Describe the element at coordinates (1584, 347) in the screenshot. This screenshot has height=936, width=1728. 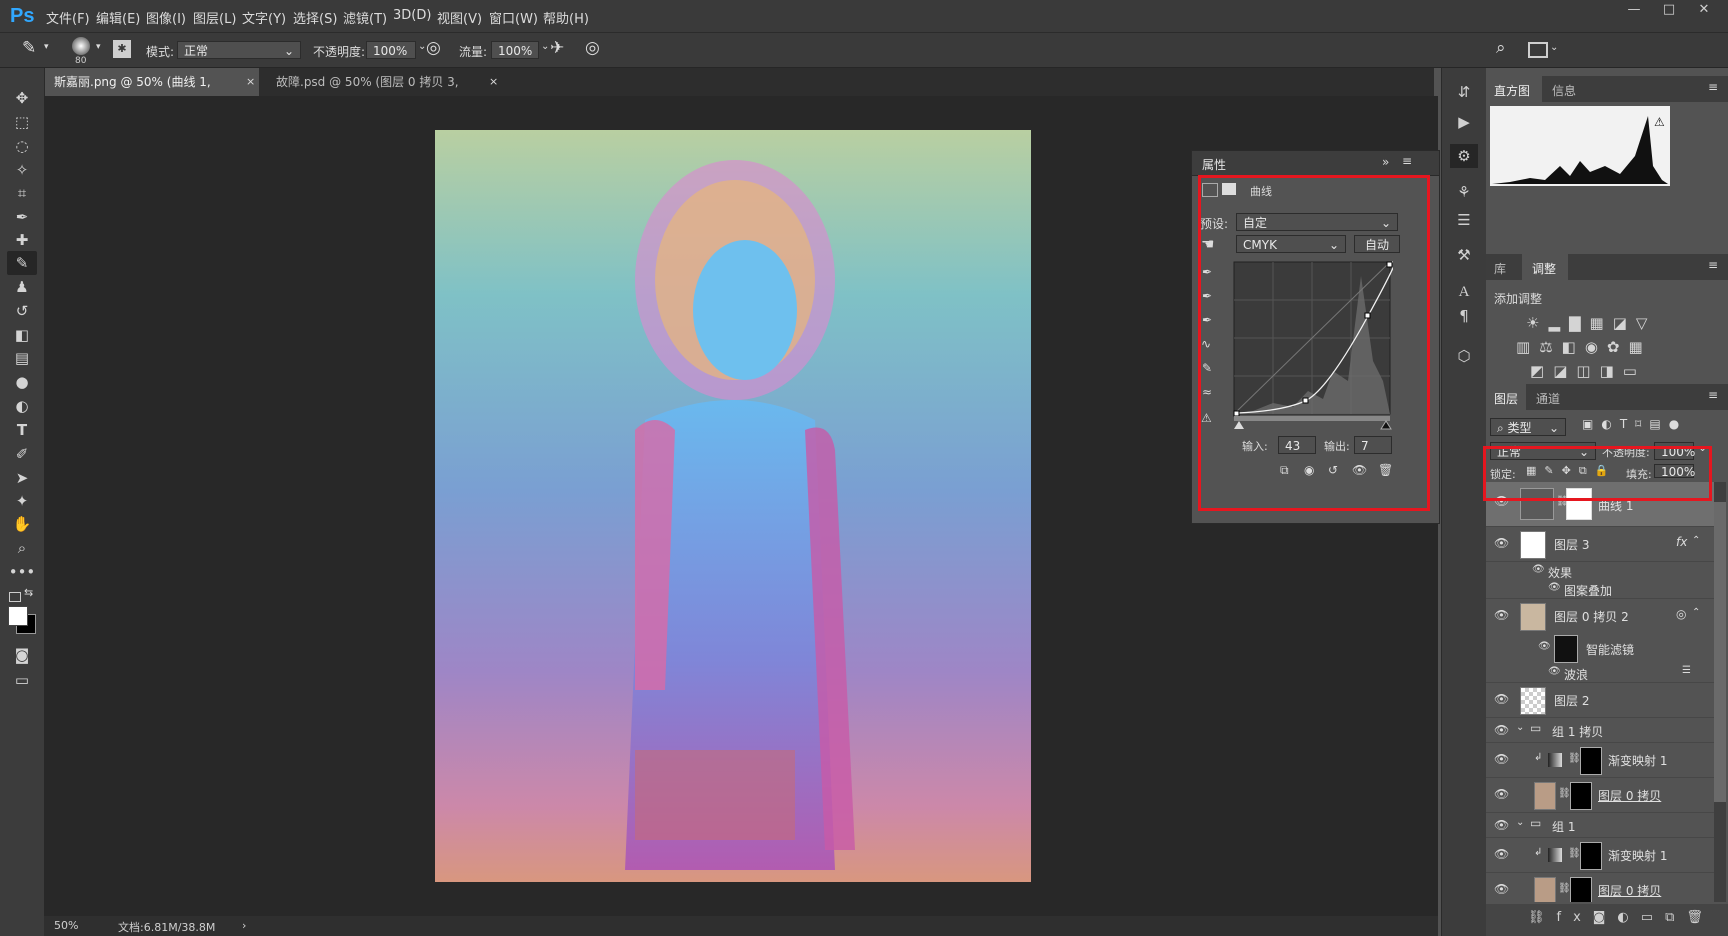
I see `adjustment-icons-row2: ▥⚖◧◉✿▦` at that location.